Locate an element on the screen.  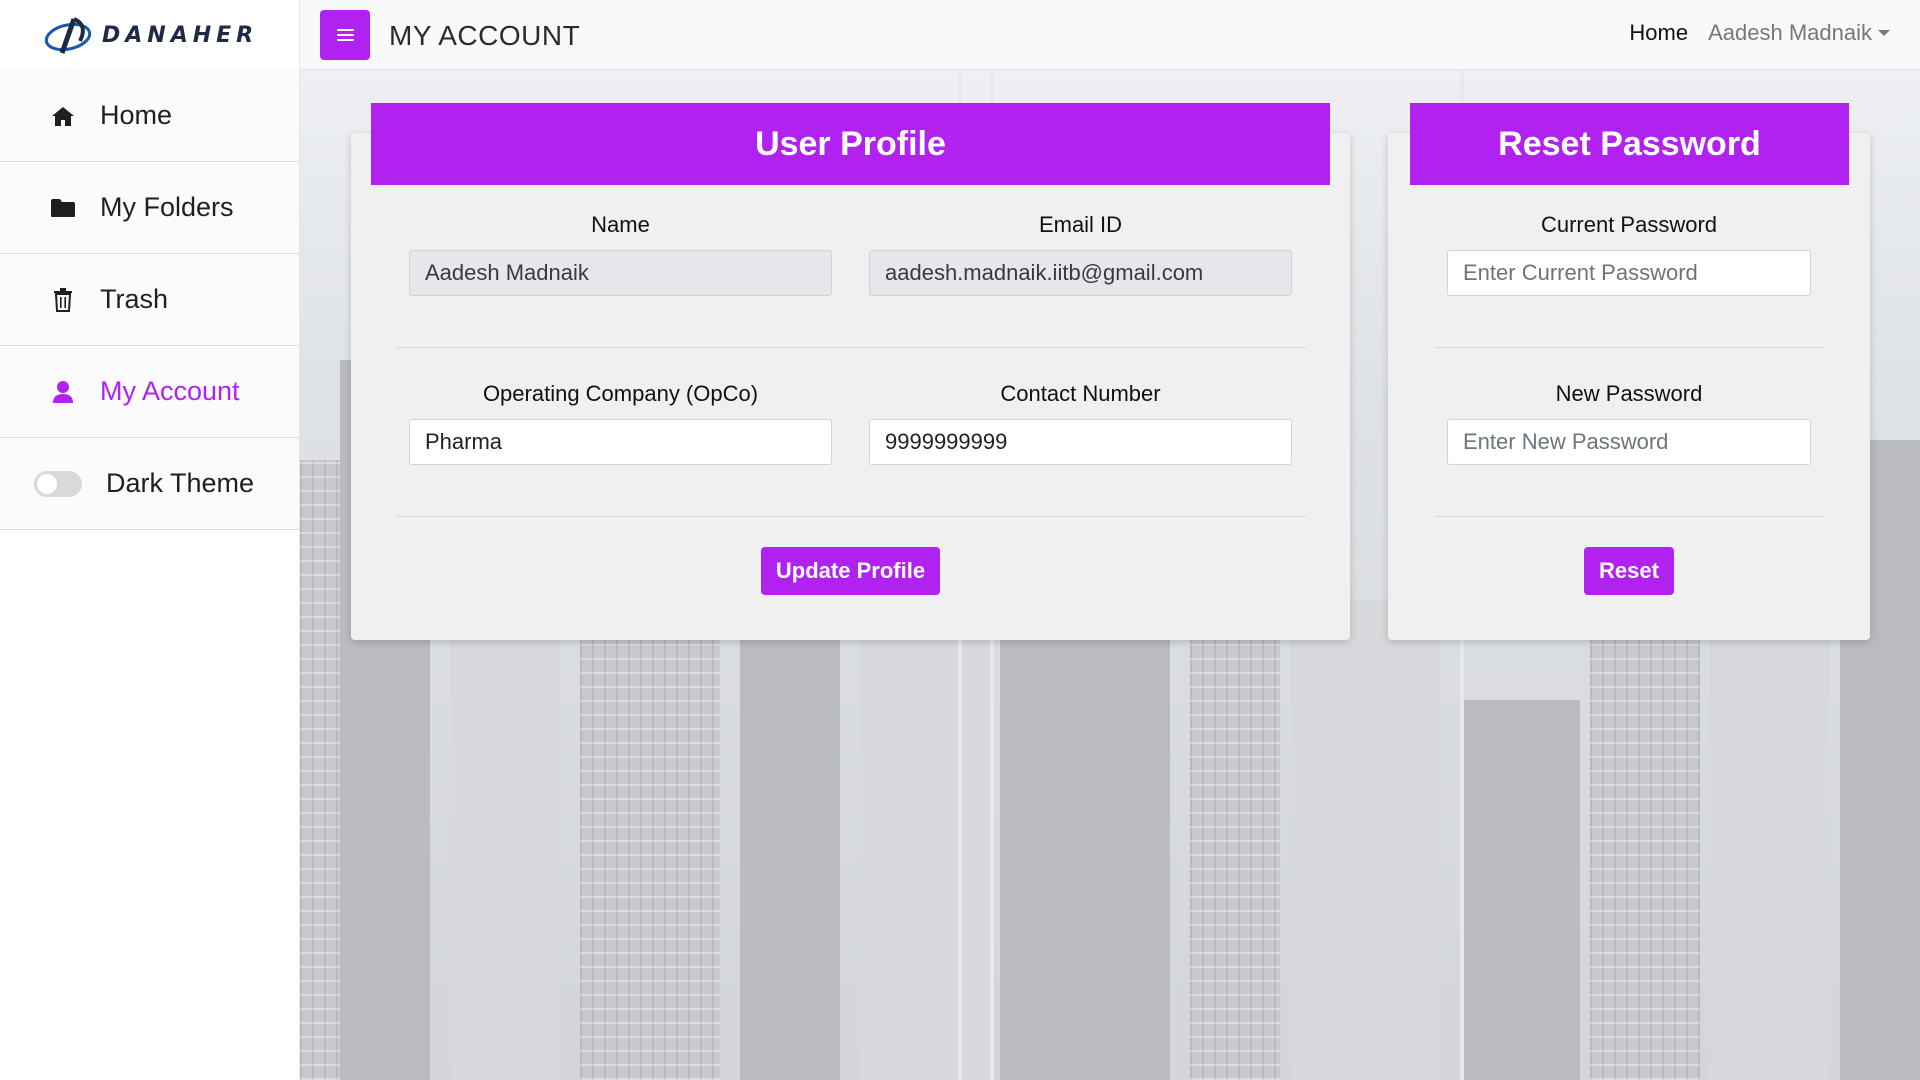
nav-home-link: Home is located at coordinates (1658, 33).